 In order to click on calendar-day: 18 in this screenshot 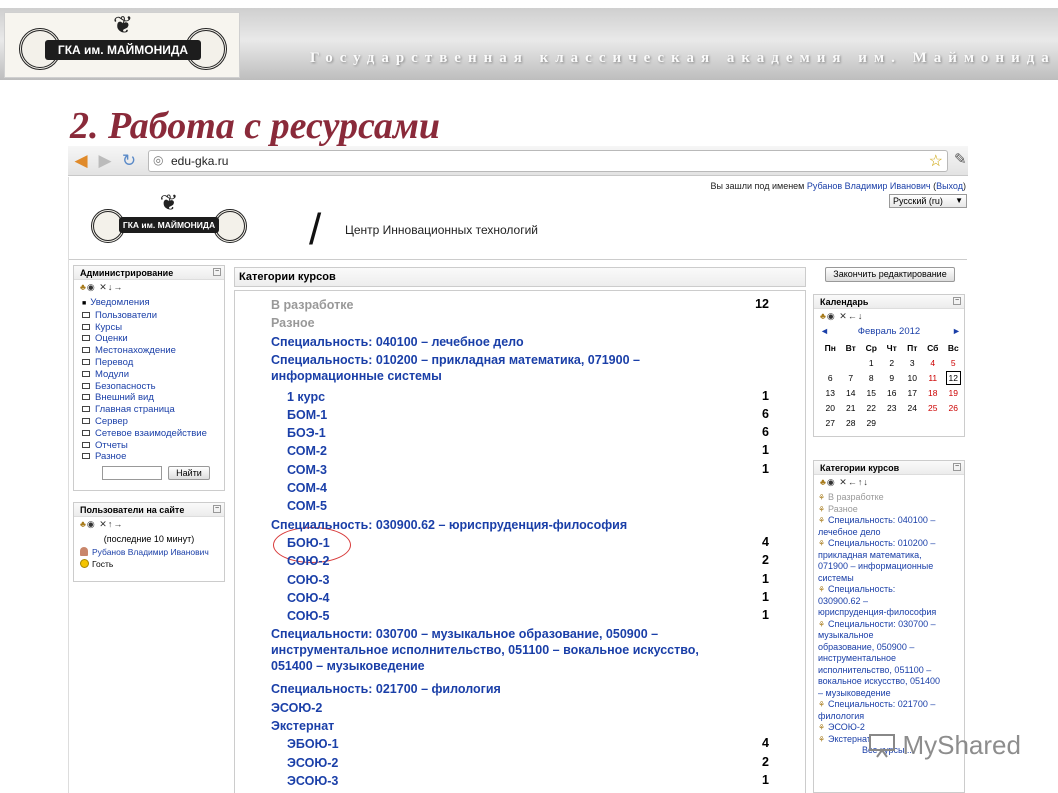, I will do `click(933, 392)`.